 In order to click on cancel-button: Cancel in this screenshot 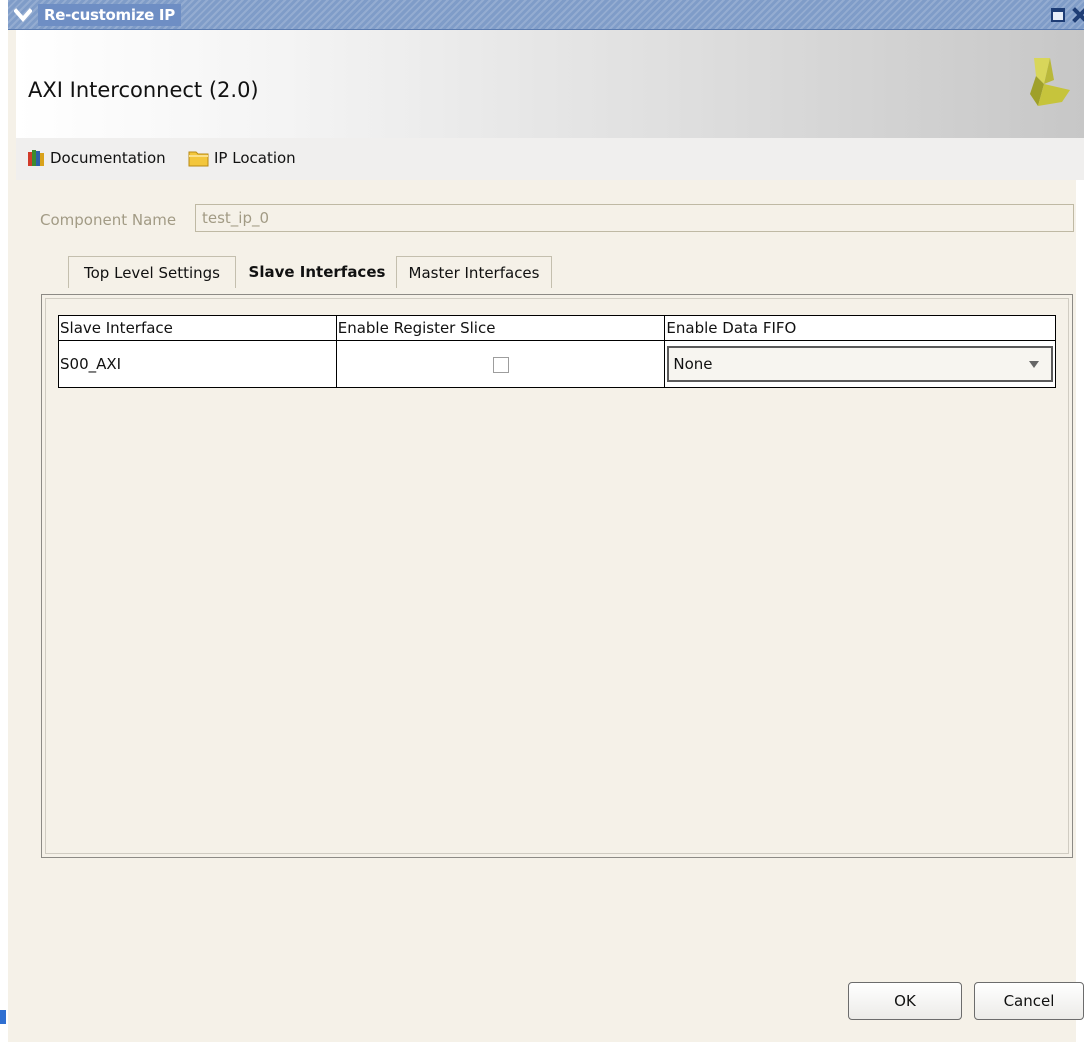, I will do `click(1029, 1001)`.